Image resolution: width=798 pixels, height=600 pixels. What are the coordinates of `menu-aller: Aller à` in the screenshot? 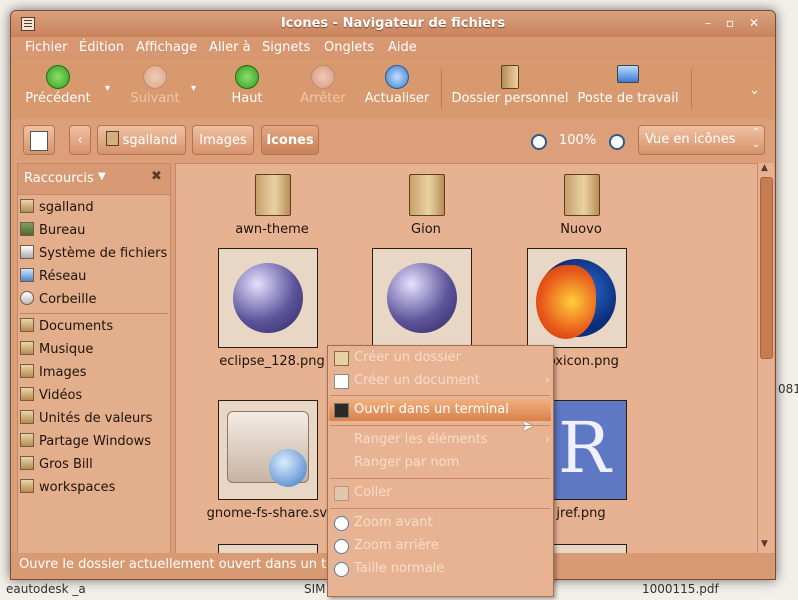 It's located at (230, 47).